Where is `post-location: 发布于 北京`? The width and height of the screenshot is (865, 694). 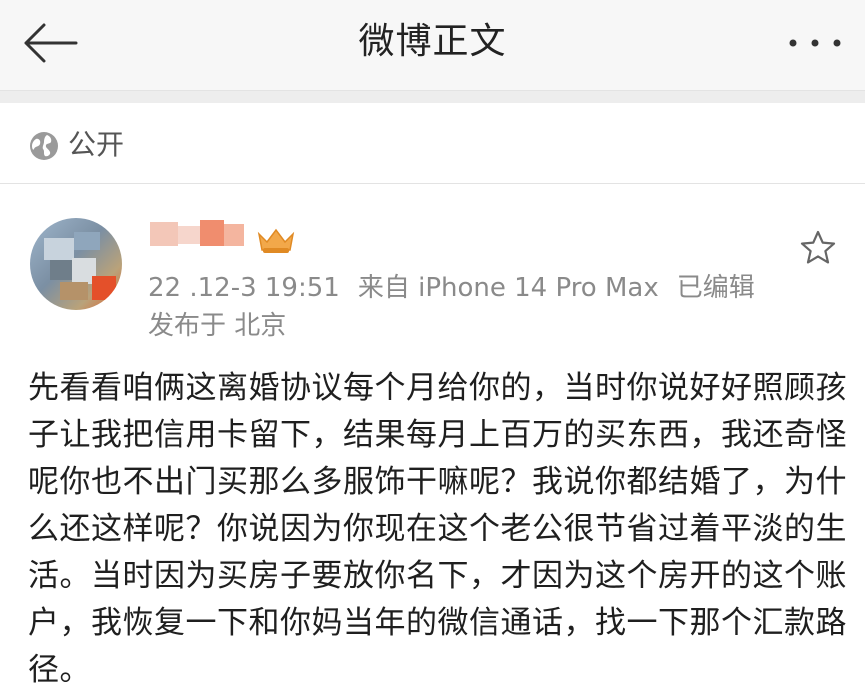
post-location: 发布于 北京 is located at coordinates (217, 326).